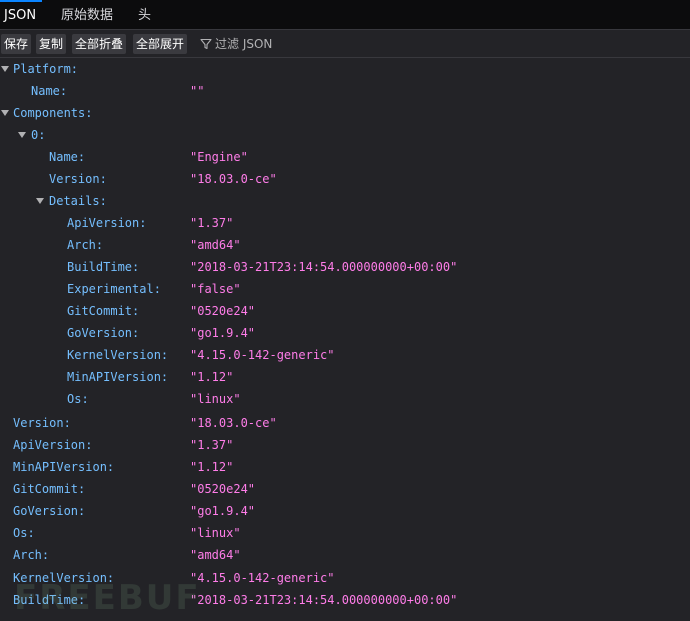 This screenshot has height=621, width=690. I want to click on tree-row-components: Components:, so click(345, 113).